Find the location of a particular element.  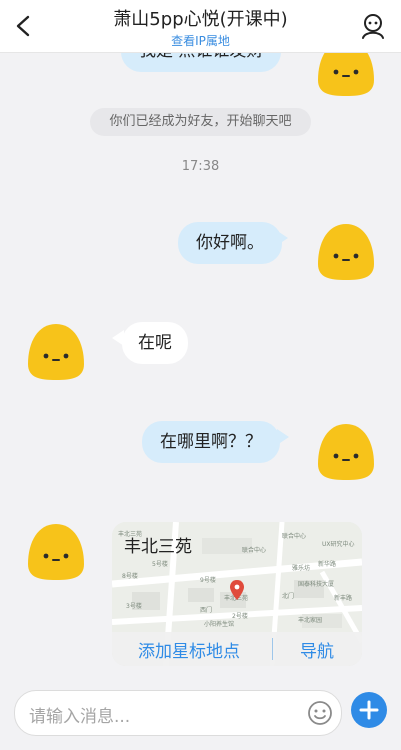

map-label: 新丰路 is located at coordinates (343, 598).